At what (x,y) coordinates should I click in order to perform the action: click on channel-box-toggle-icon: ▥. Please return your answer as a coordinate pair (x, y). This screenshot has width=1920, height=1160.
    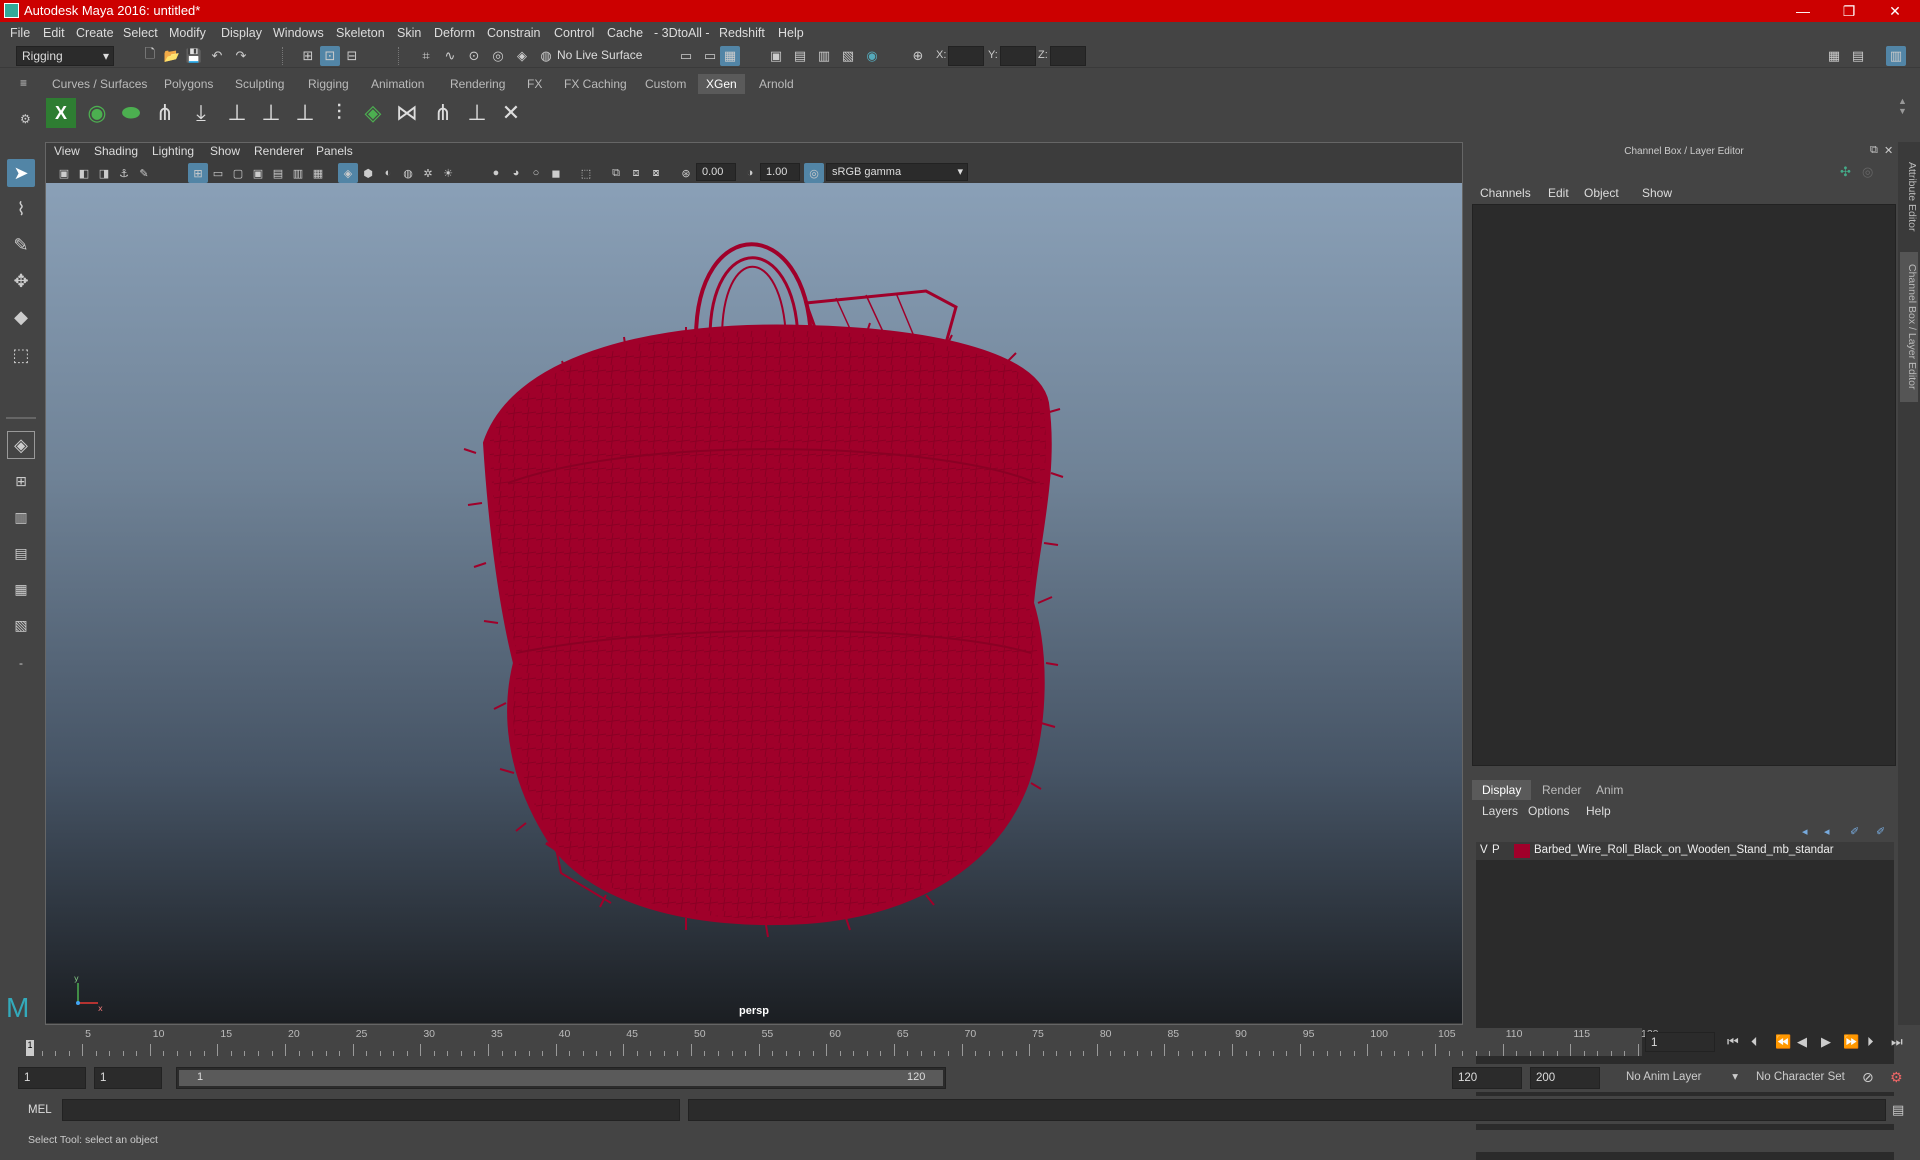
    Looking at the image, I should click on (1896, 56).